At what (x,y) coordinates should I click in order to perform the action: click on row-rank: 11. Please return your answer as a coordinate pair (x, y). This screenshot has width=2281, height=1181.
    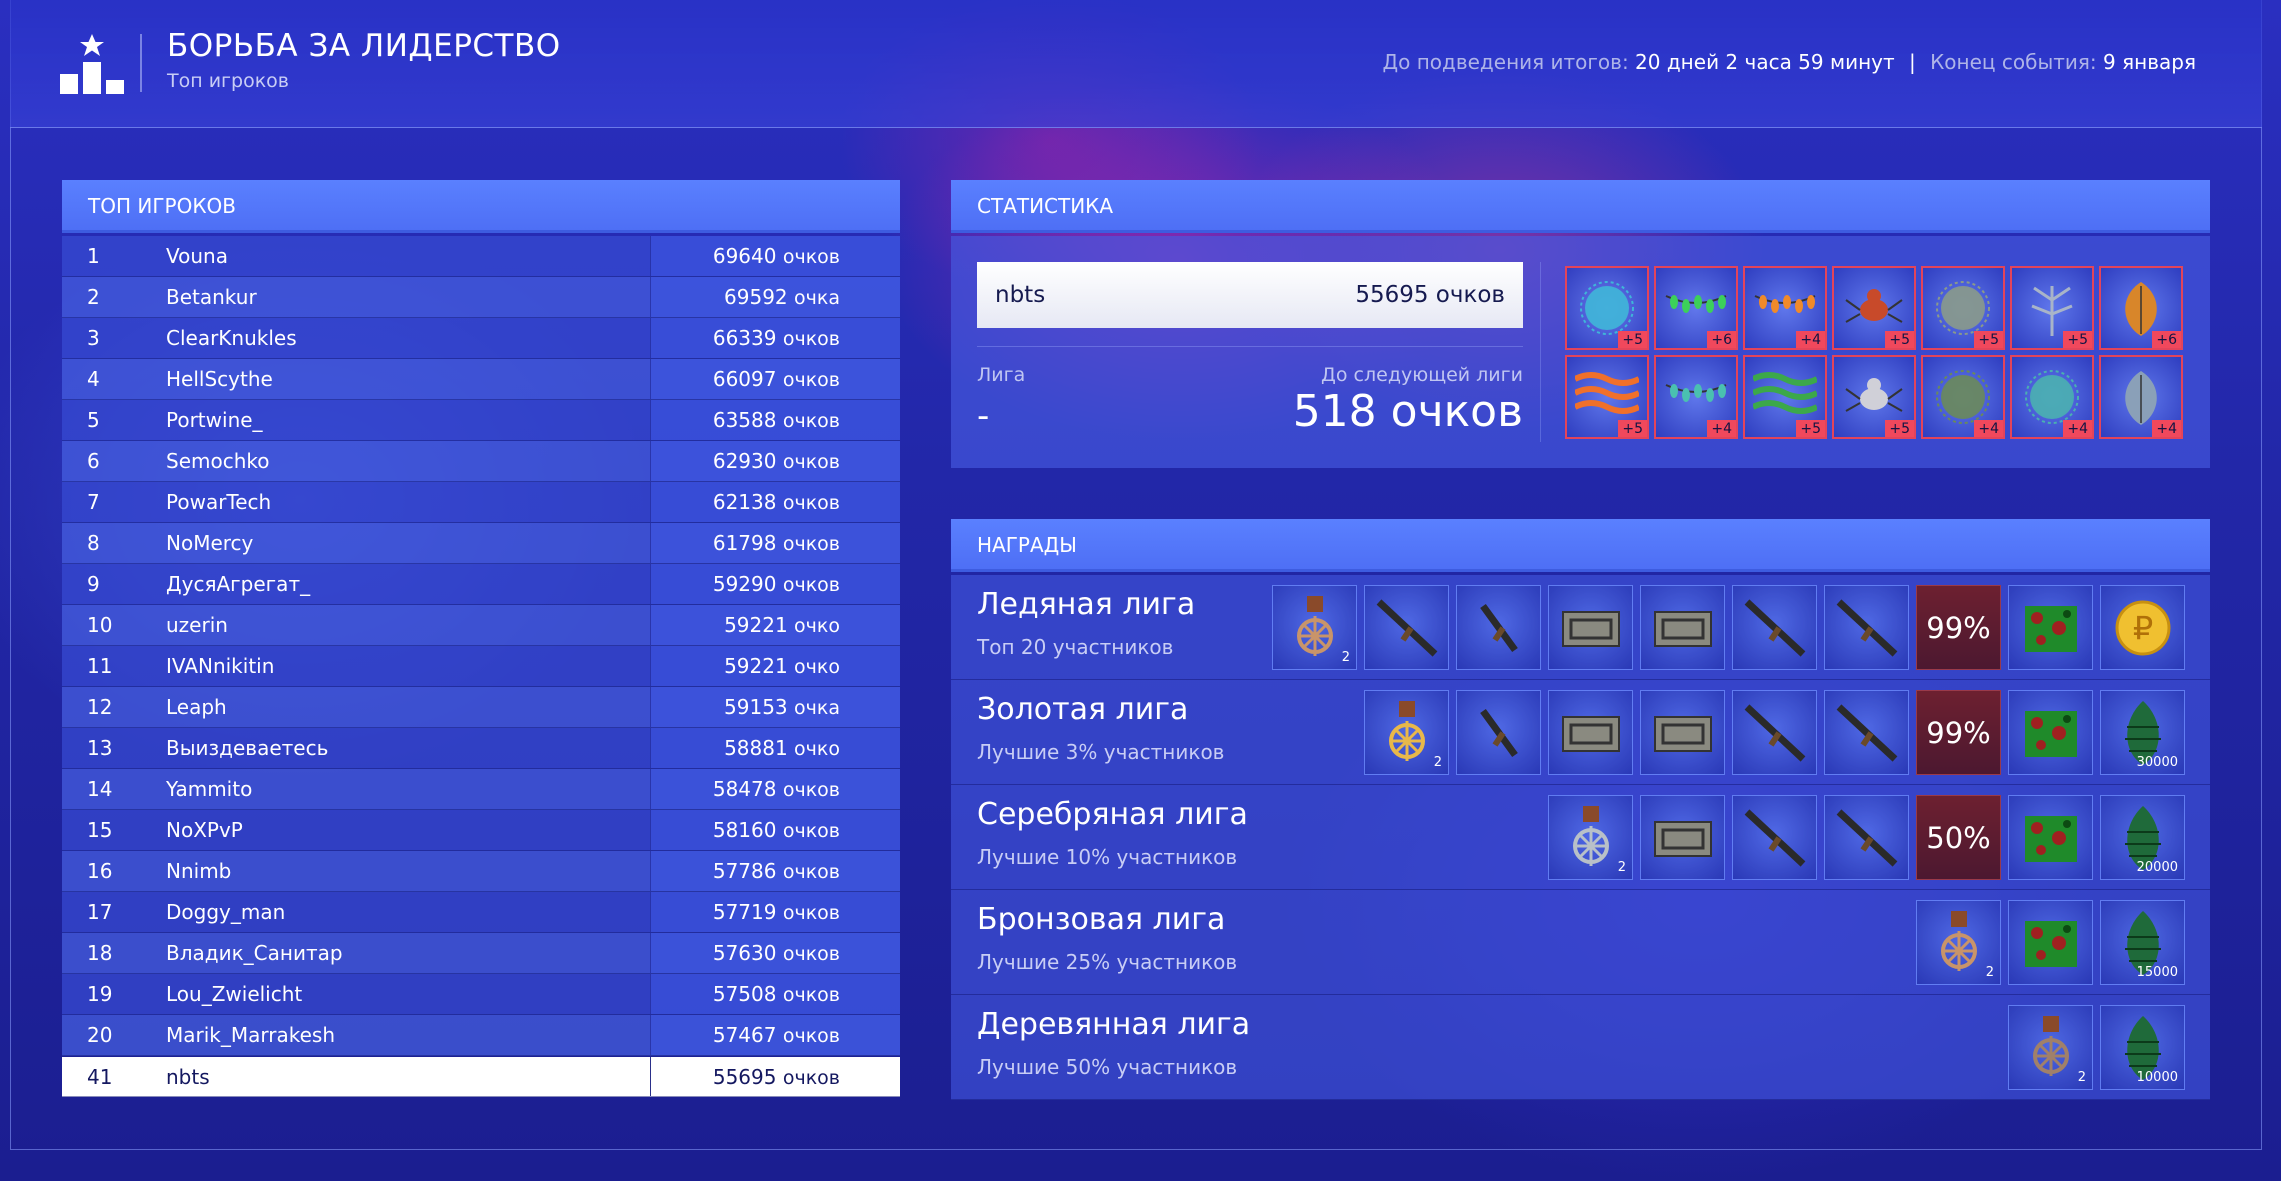
    Looking at the image, I should click on (100, 666).